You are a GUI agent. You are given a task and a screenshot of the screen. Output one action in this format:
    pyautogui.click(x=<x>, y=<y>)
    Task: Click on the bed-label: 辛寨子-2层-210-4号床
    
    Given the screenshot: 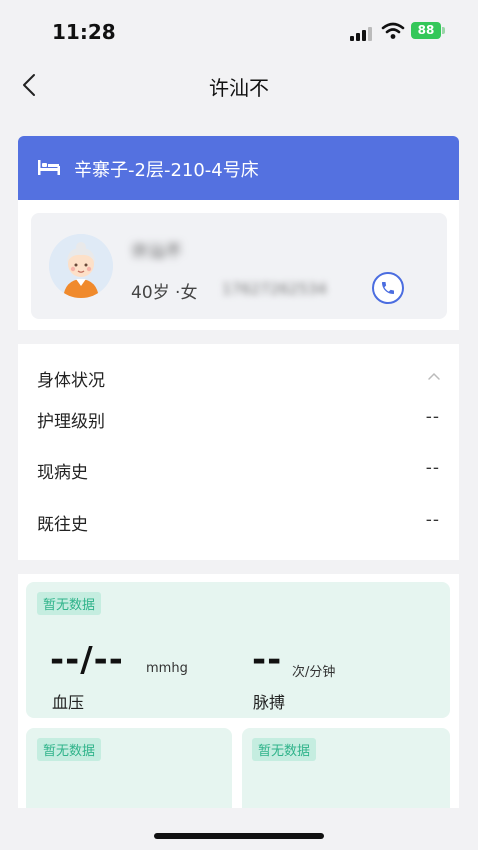 What is the action you would take?
    pyautogui.click(x=166, y=170)
    